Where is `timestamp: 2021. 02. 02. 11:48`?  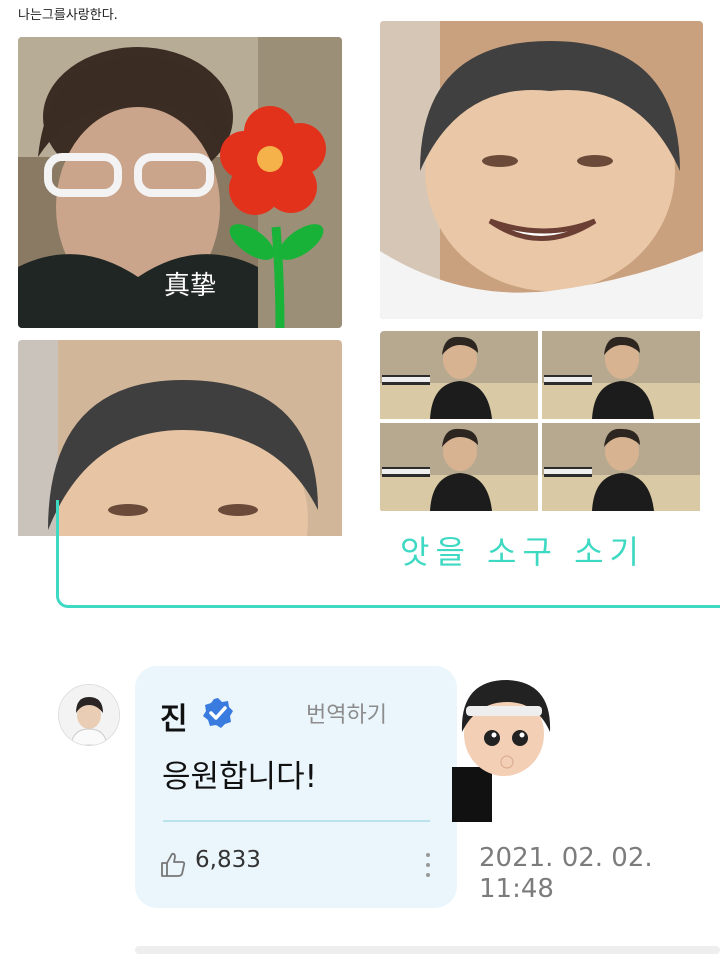 timestamp: 2021. 02. 02. 11:48 is located at coordinates (566, 874).